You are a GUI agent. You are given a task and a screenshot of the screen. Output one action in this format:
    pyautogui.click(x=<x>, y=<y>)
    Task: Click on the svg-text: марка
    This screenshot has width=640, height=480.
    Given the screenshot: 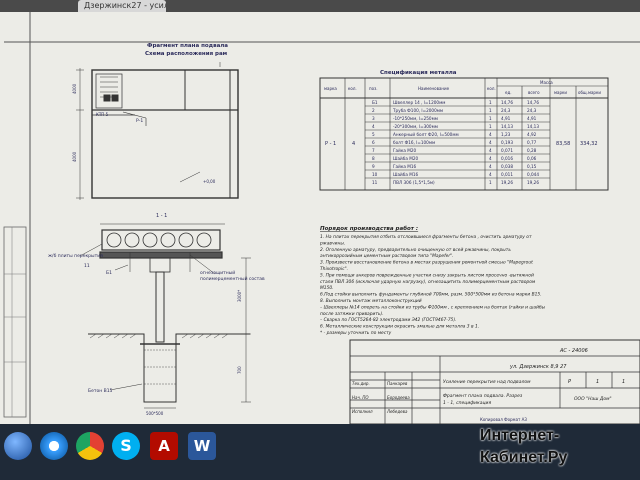 What is the action you would take?
    pyautogui.click(x=330, y=88)
    